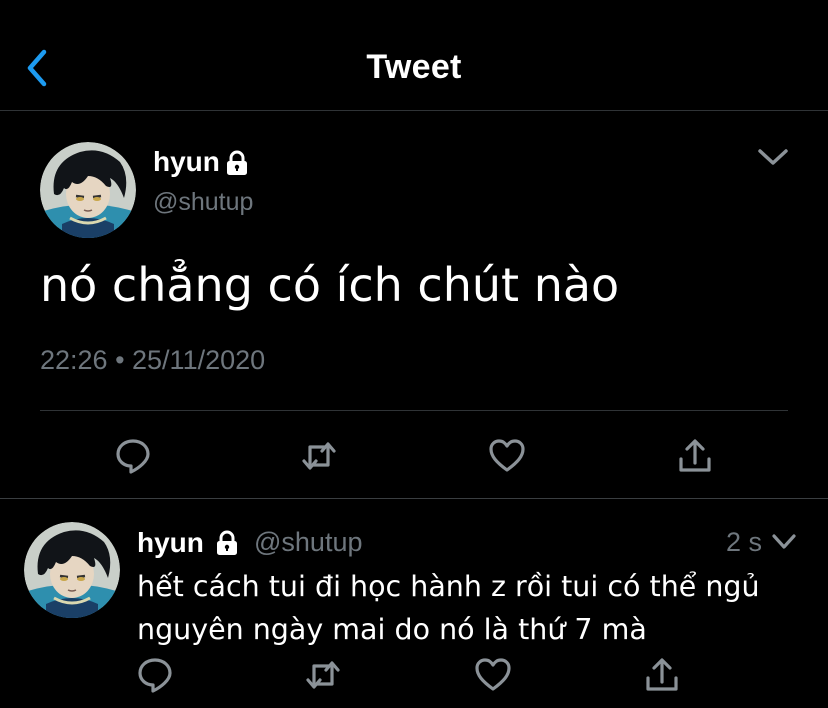 This screenshot has width=828, height=708. Describe the element at coordinates (744, 542) in the screenshot. I see `tweet-age: 2 s` at that location.